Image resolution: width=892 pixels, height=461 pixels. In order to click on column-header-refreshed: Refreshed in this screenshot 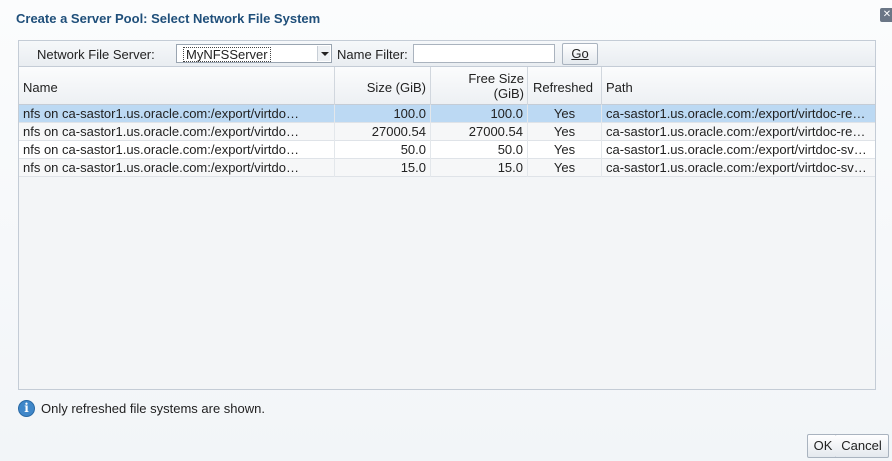, I will do `click(565, 86)`.